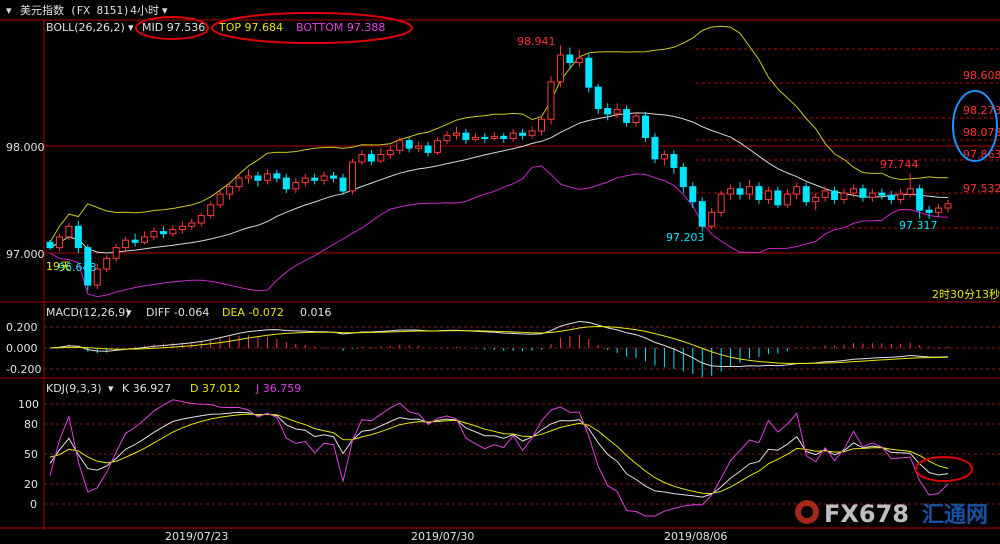 This screenshot has height=544, width=1000. What do you see at coordinates (85, 27) in the screenshot?
I see `boll-label: BOLL(26,26,2)` at bounding box center [85, 27].